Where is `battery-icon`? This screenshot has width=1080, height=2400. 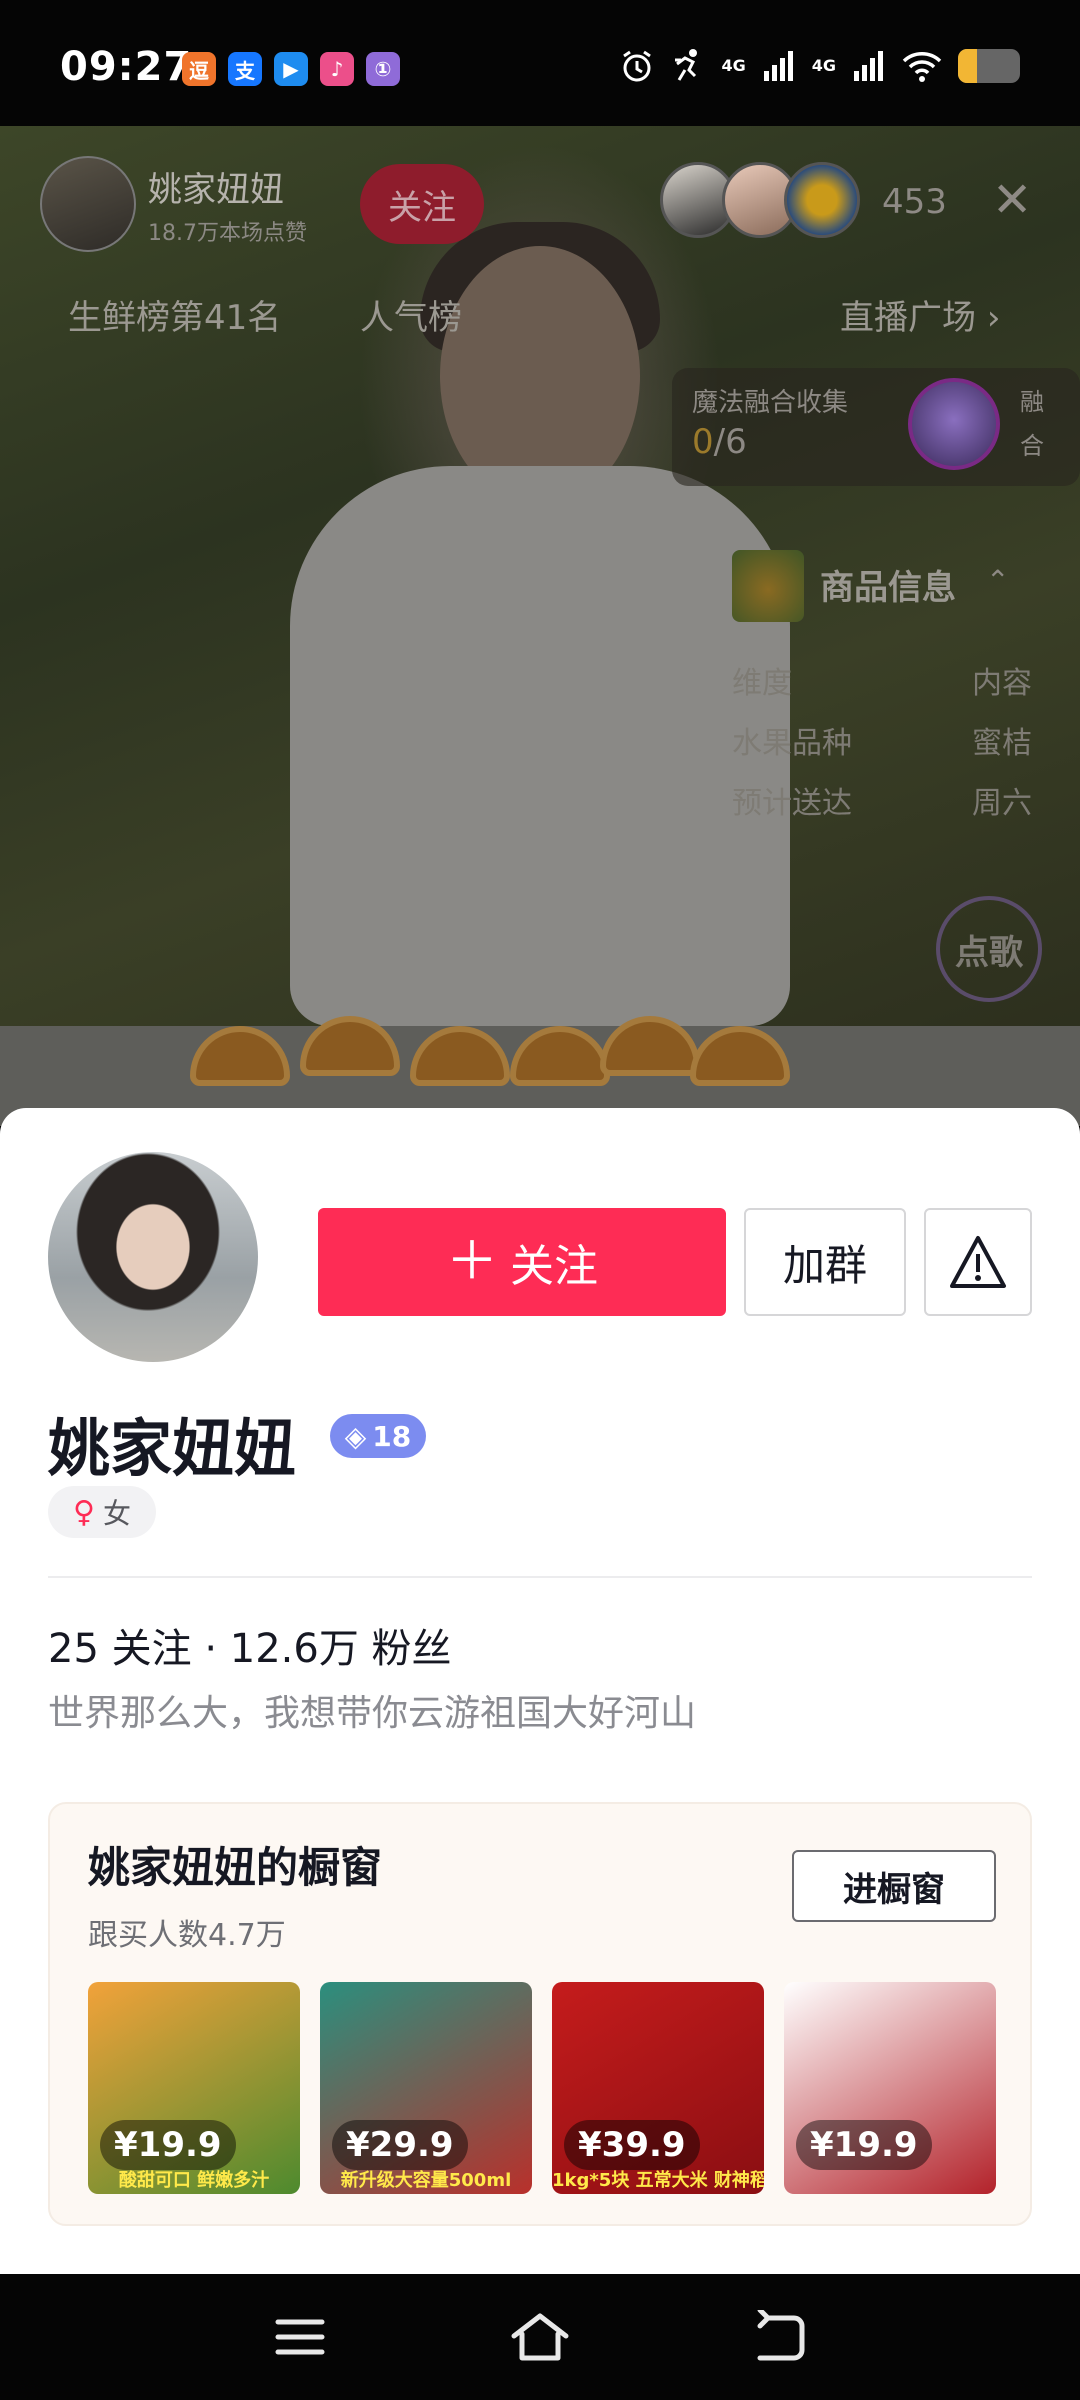
battery-icon is located at coordinates (989, 66).